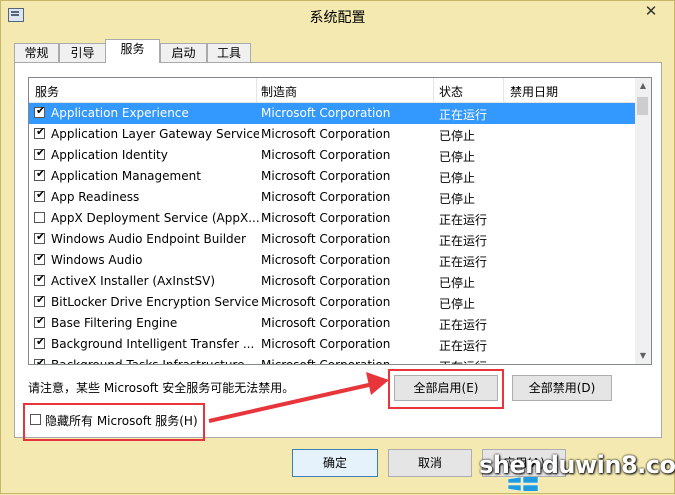 The width and height of the screenshot is (675, 495). Describe the element at coordinates (523, 484) in the screenshot. I see `windows-logo-icon` at that location.